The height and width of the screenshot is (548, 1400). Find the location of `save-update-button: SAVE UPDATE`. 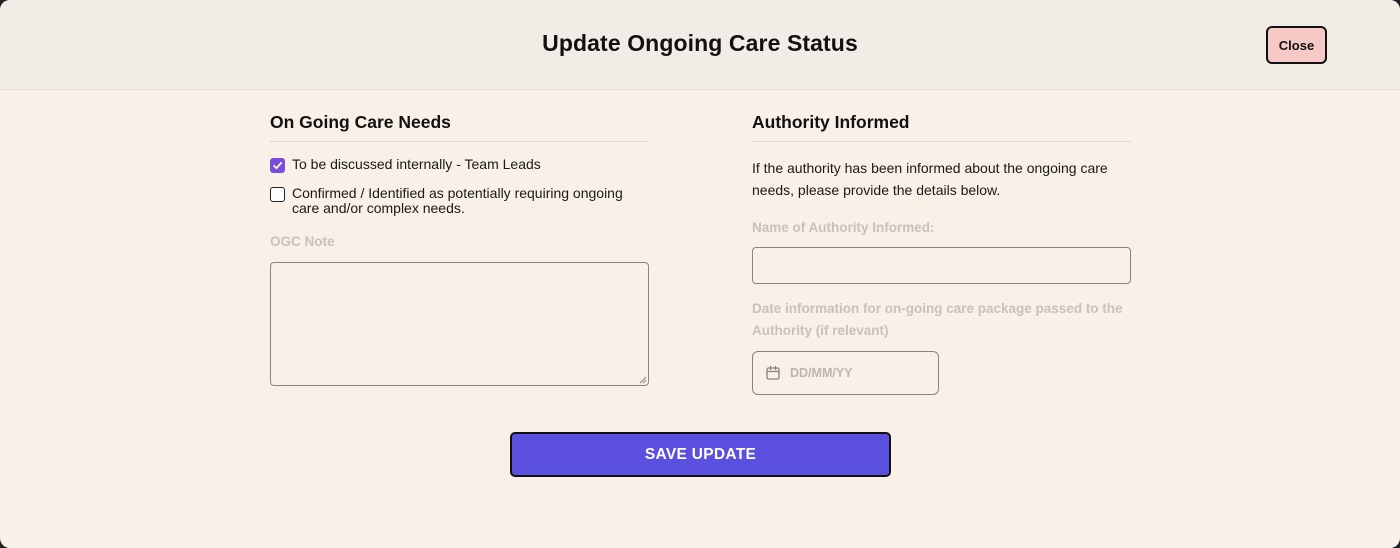

save-update-button: SAVE UPDATE is located at coordinates (700, 454).